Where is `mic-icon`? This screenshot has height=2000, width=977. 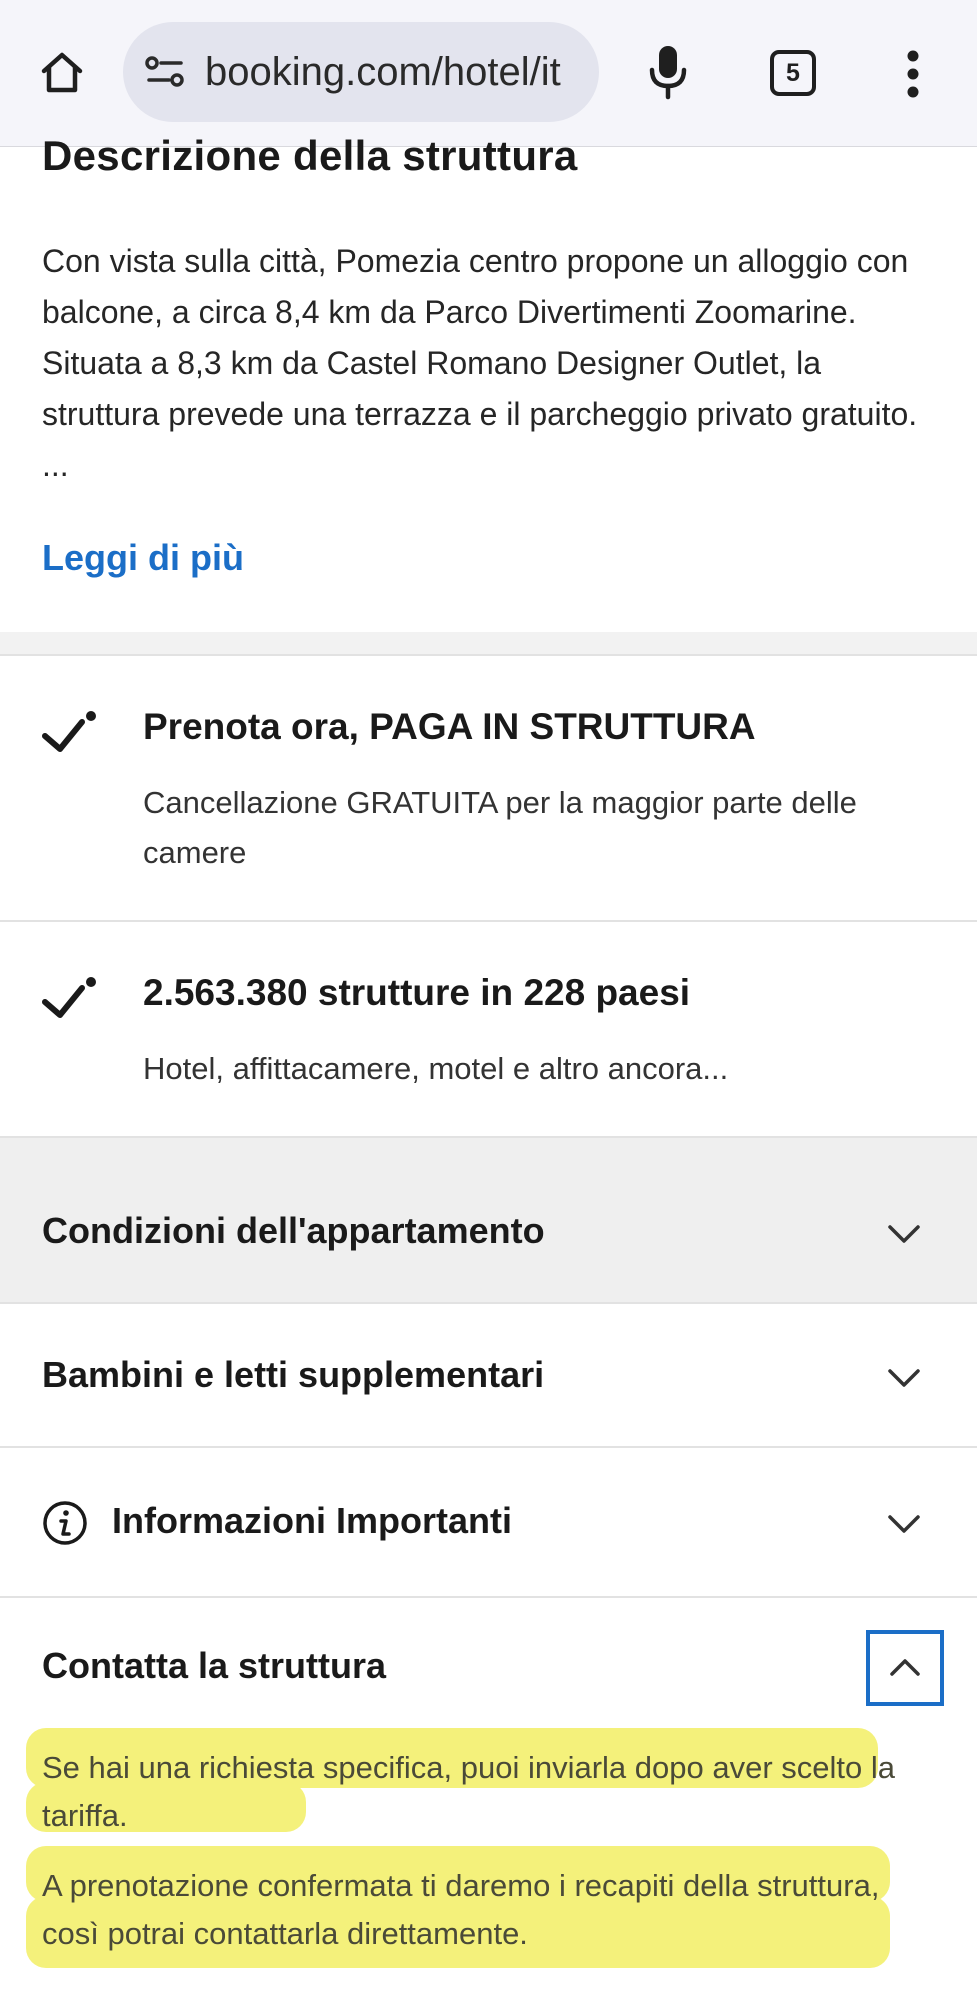
mic-icon is located at coordinates (668, 73).